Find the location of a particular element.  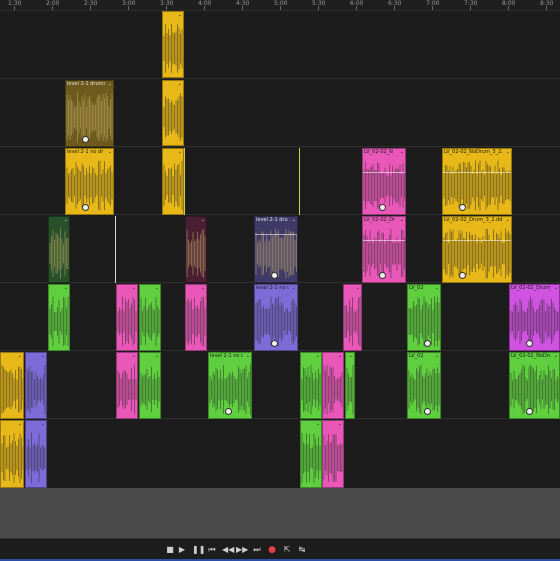

fast-forward-button: ▶▶ is located at coordinates (242, 550).